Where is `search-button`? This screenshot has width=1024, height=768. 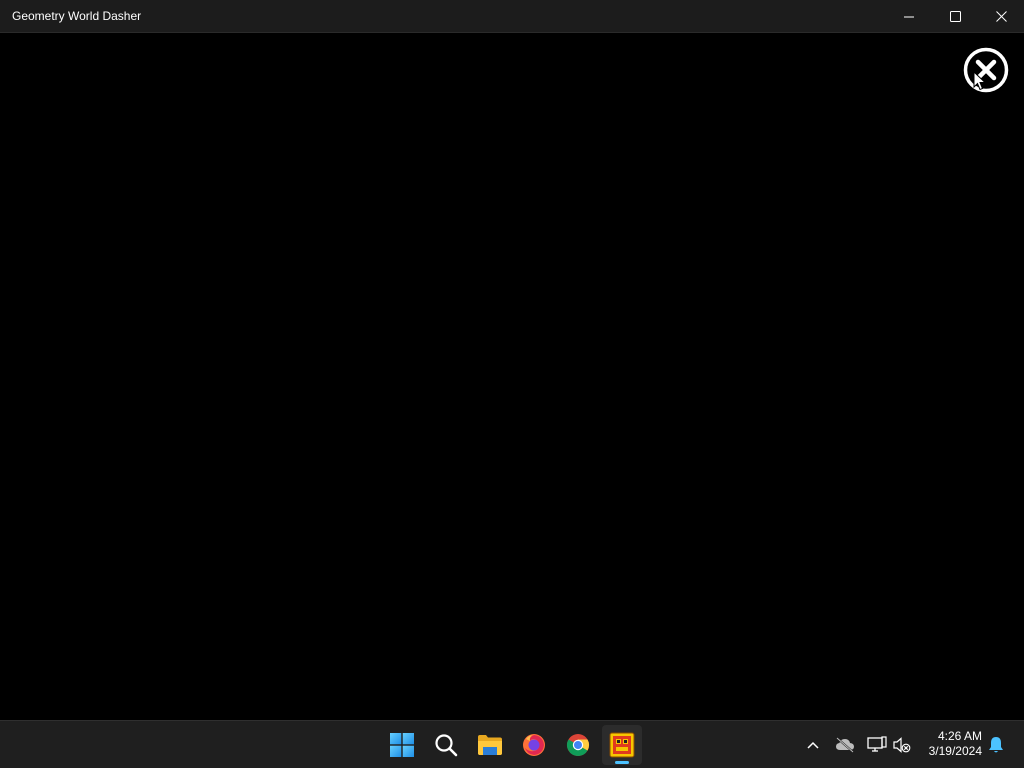 search-button is located at coordinates (446, 745).